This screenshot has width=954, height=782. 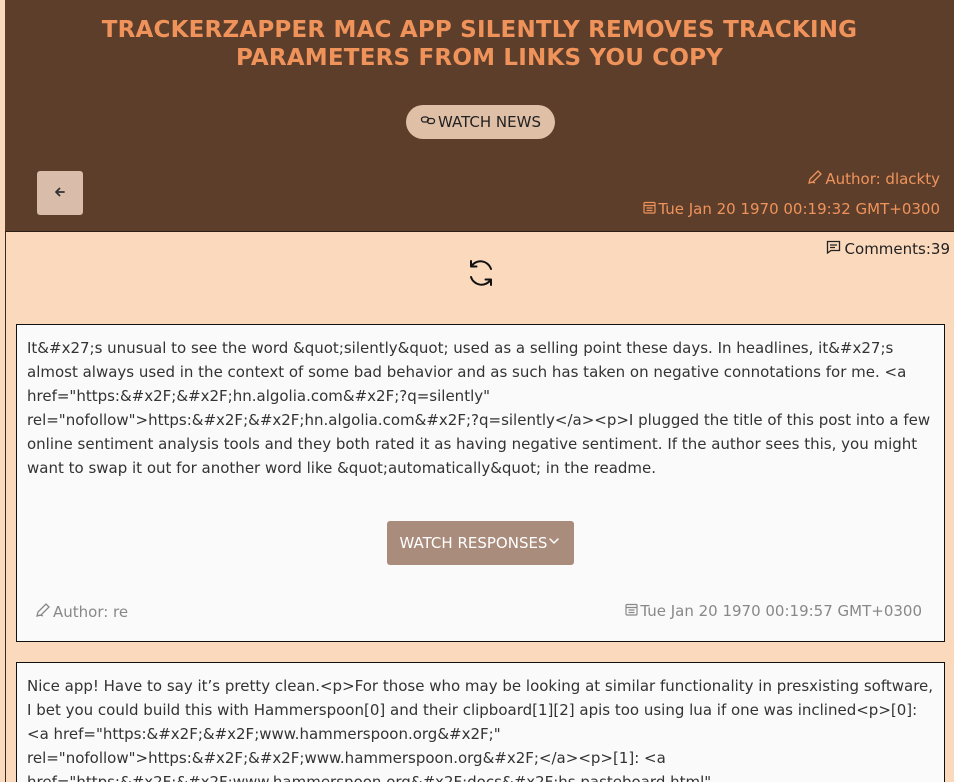 What do you see at coordinates (473, 543) in the screenshot?
I see `watch-responses-label: WATCH RESPONSES` at bounding box center [473, 543].